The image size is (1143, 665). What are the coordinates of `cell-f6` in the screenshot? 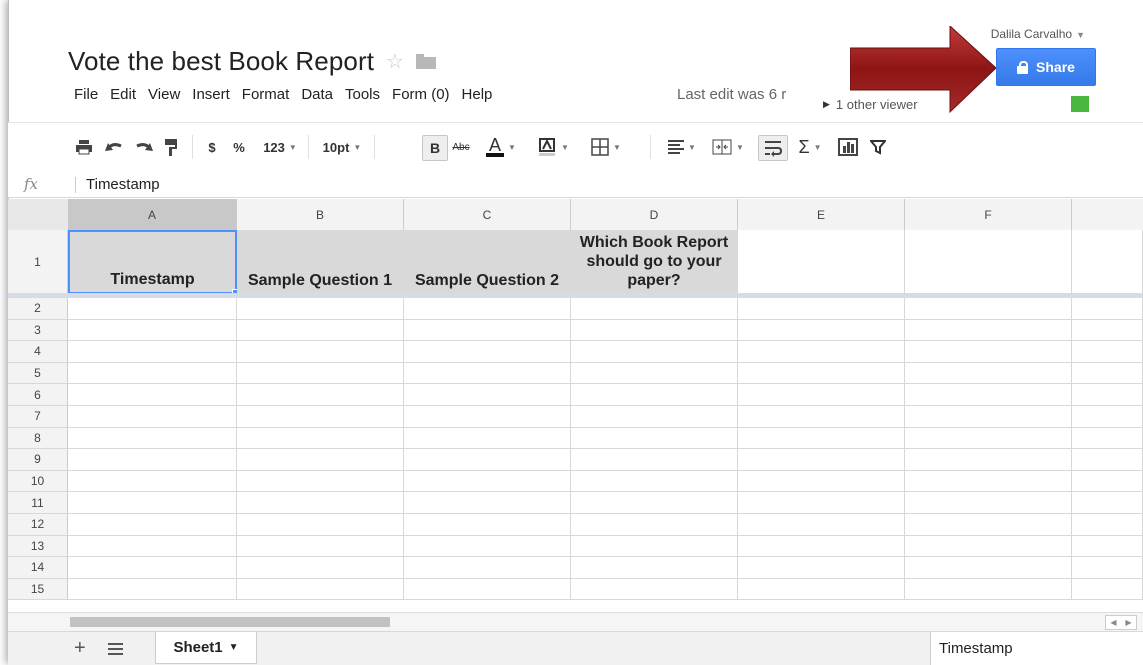 It's located at (988, 395).